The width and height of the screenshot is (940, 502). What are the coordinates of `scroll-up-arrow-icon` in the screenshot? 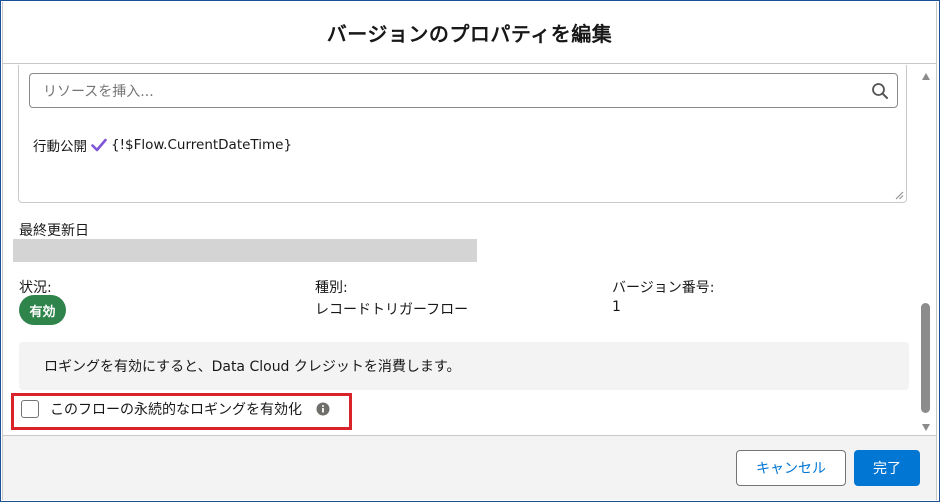 It's located at (926, 76).